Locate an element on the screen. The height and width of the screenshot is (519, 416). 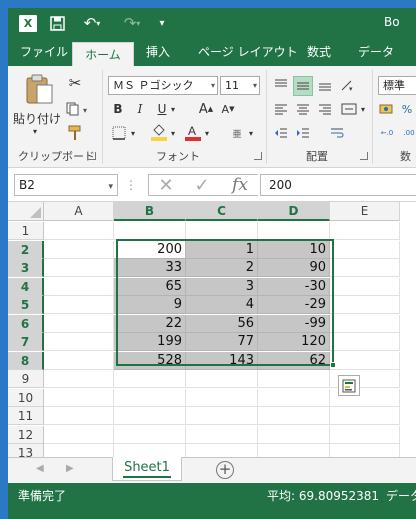
cell-c10 is located at coordinates (222, 397).